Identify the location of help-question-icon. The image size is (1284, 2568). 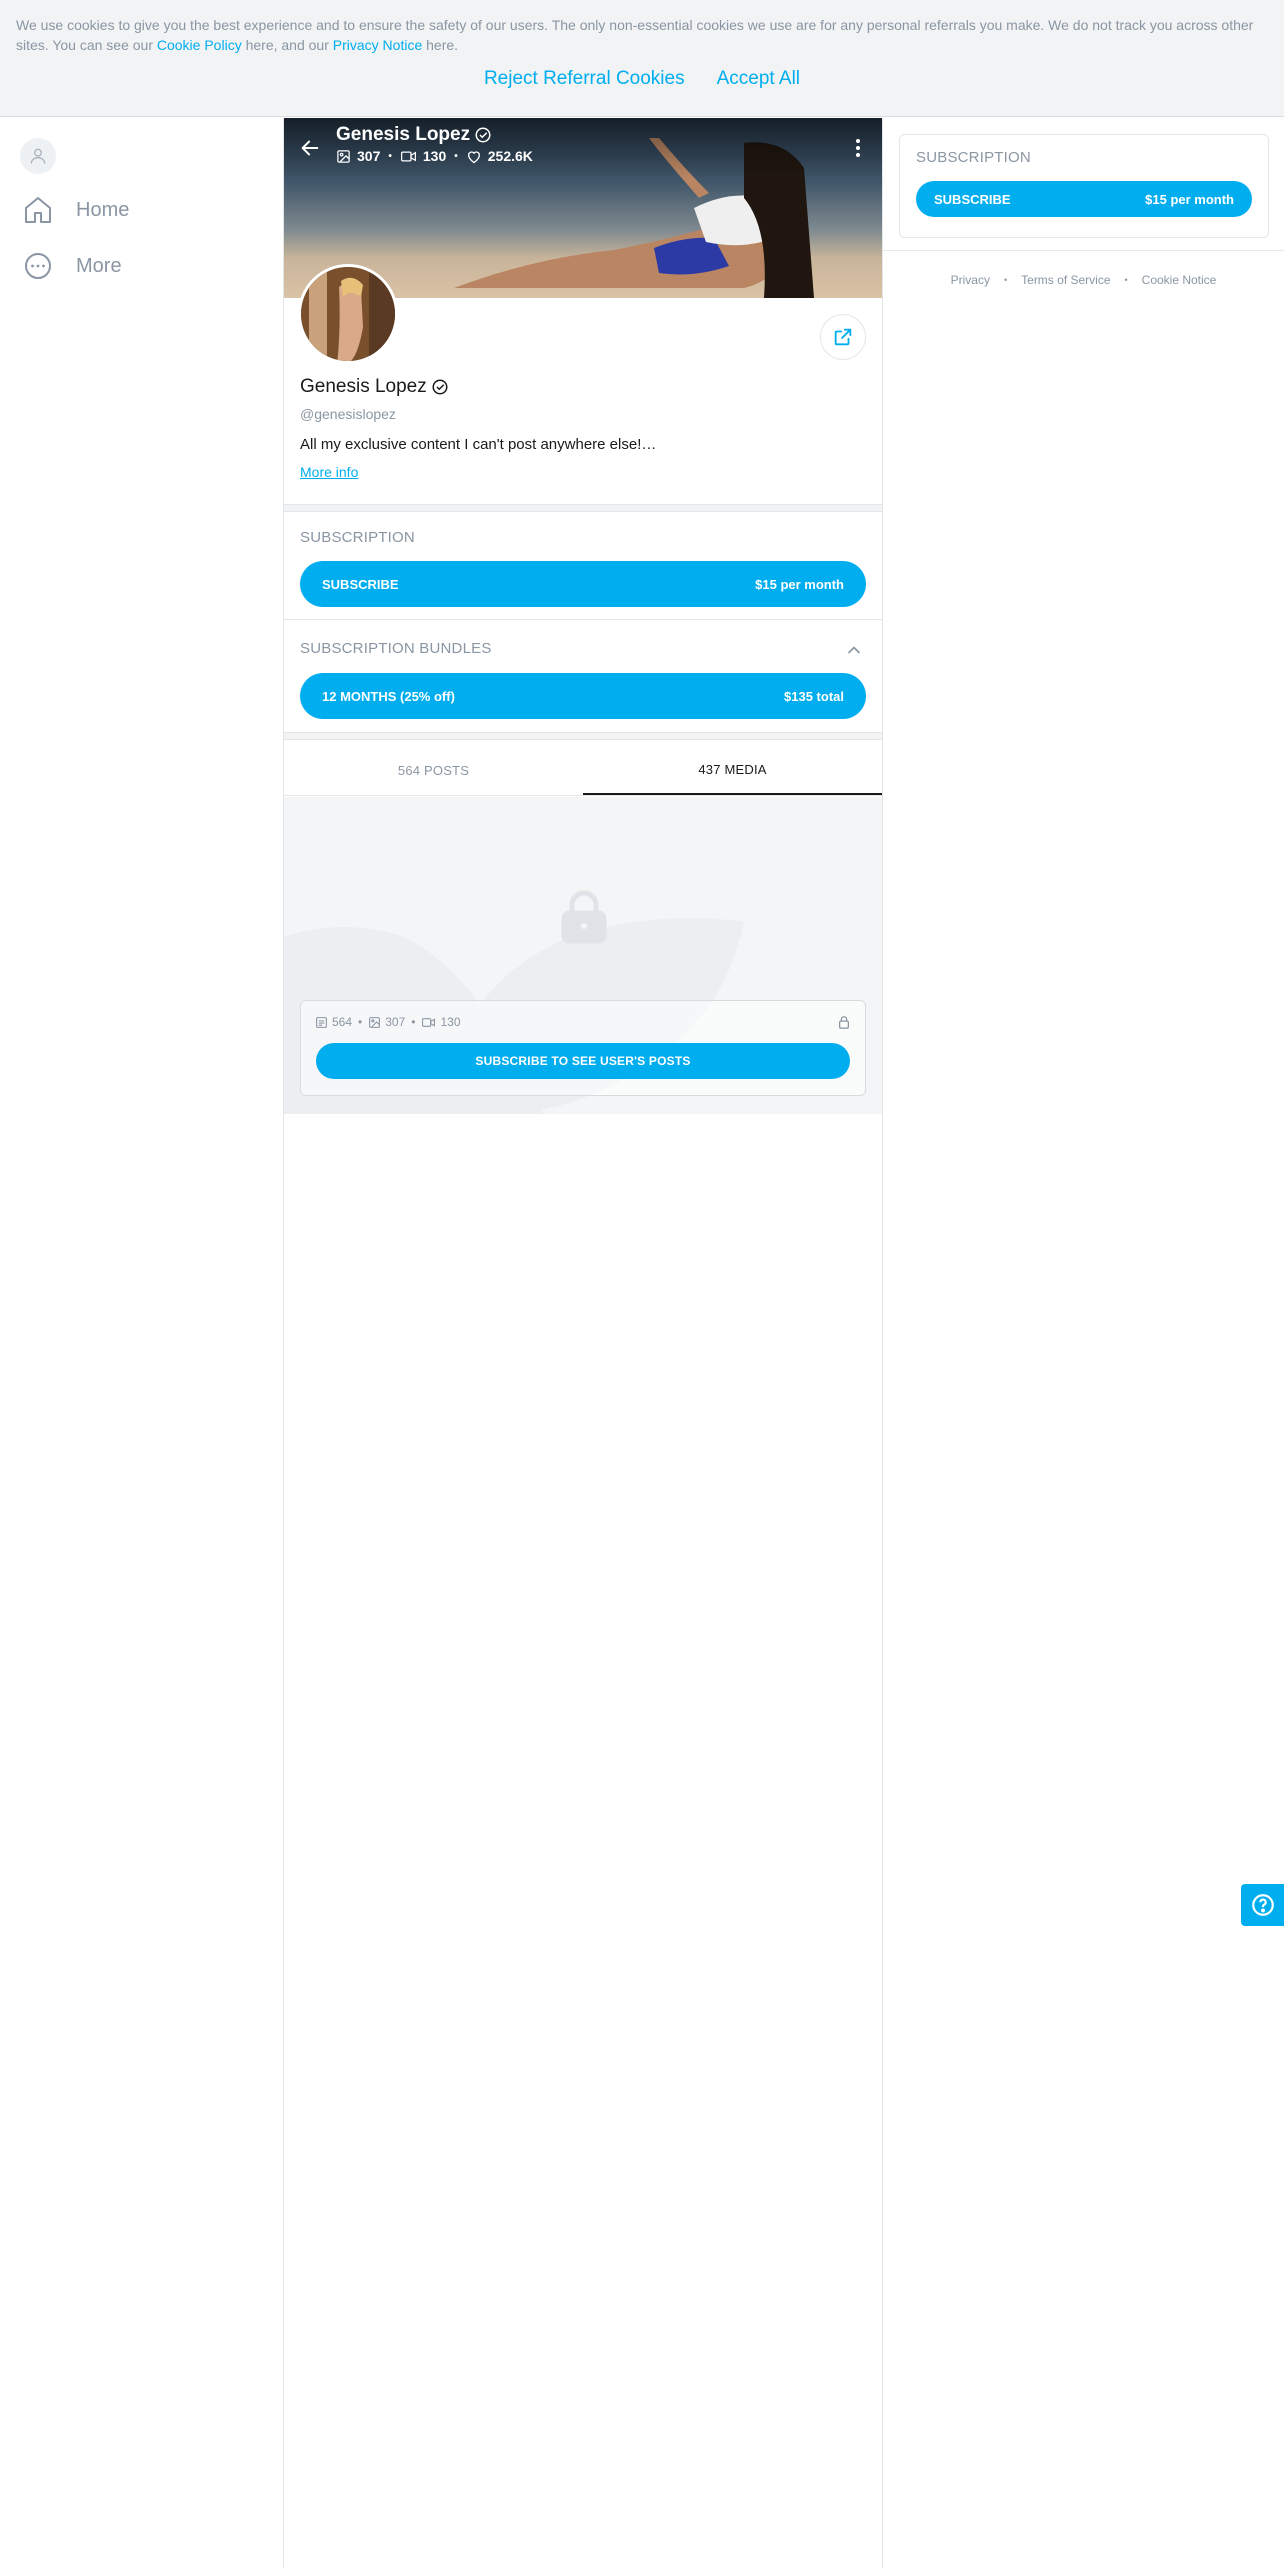
(1262, 1905).